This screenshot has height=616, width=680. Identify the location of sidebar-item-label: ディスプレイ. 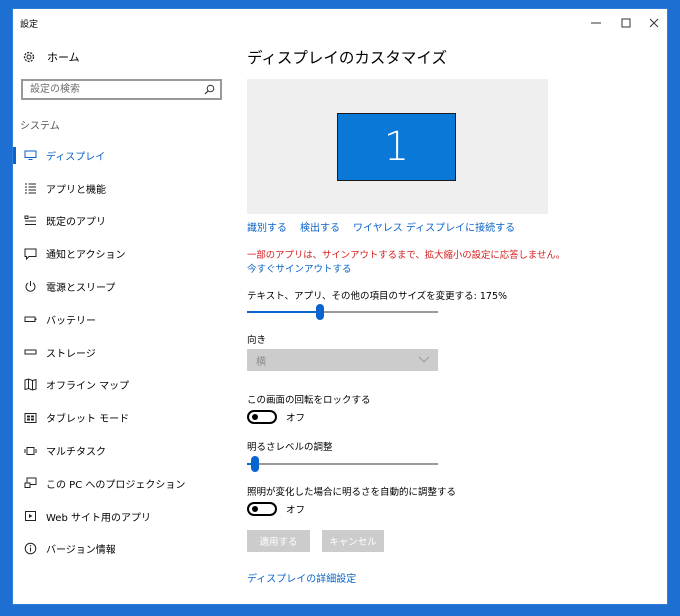
(76, 157).